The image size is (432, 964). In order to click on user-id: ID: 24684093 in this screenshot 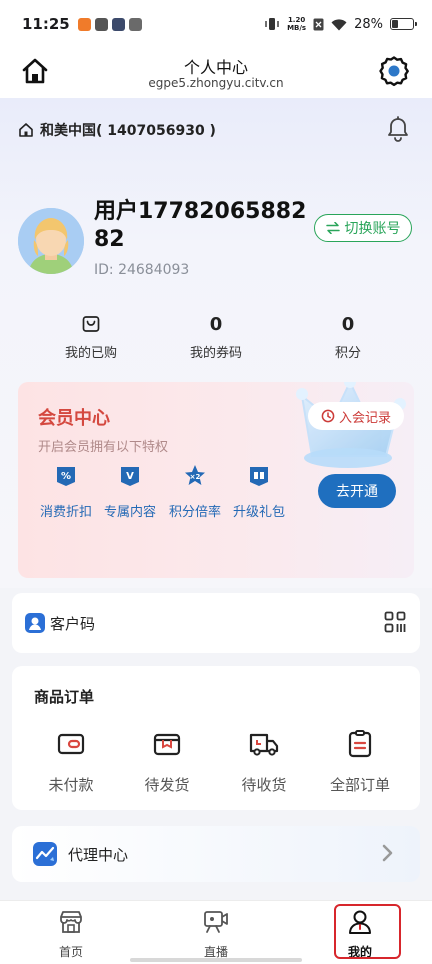, I will do `click(142, 270)`.